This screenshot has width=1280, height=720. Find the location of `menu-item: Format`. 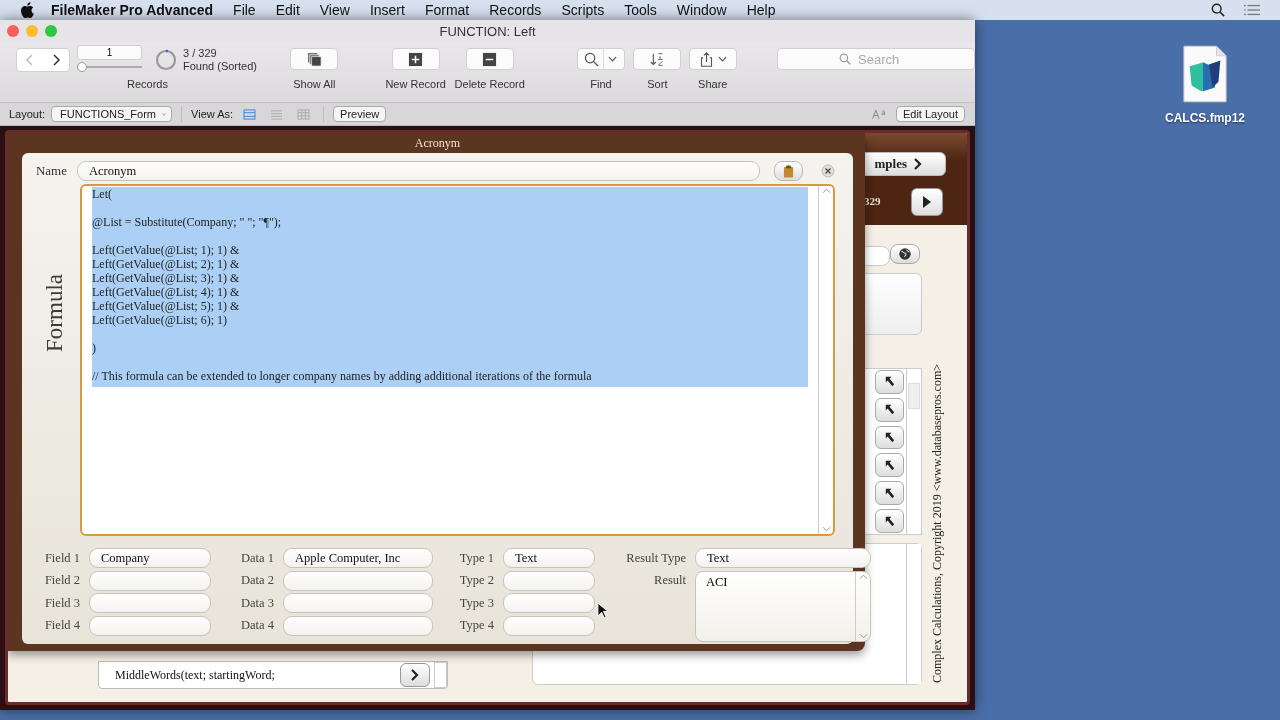

menu-item: Format is located at coordinates (447, 10).